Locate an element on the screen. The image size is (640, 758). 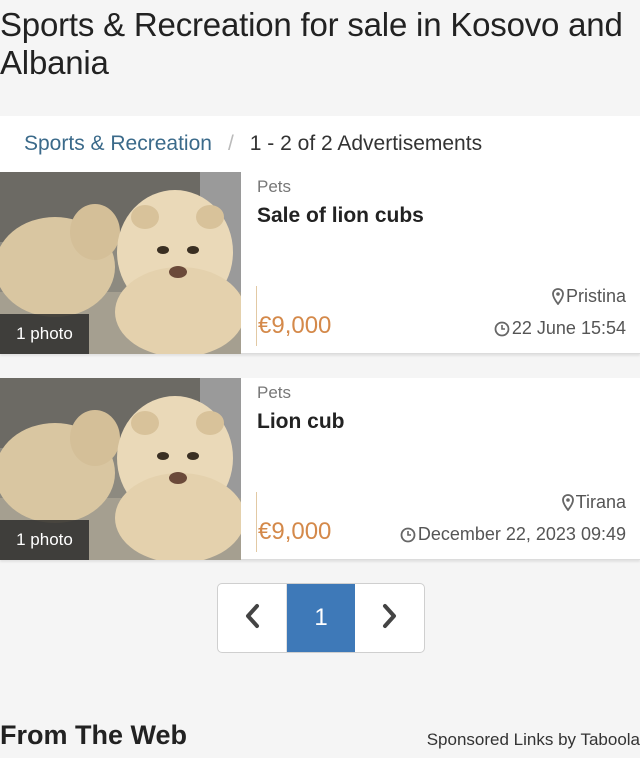
location-text: Pristina is located at coordinates (595, 296).